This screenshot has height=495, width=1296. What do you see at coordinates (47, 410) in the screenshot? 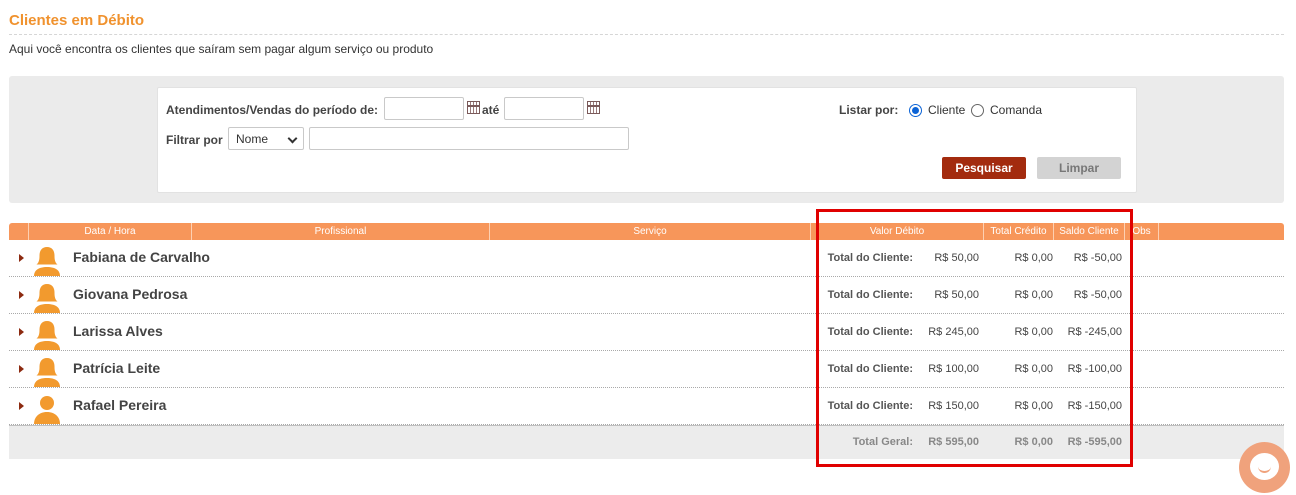
I see `male-avatar-icon` at bounding box center [47, 410].